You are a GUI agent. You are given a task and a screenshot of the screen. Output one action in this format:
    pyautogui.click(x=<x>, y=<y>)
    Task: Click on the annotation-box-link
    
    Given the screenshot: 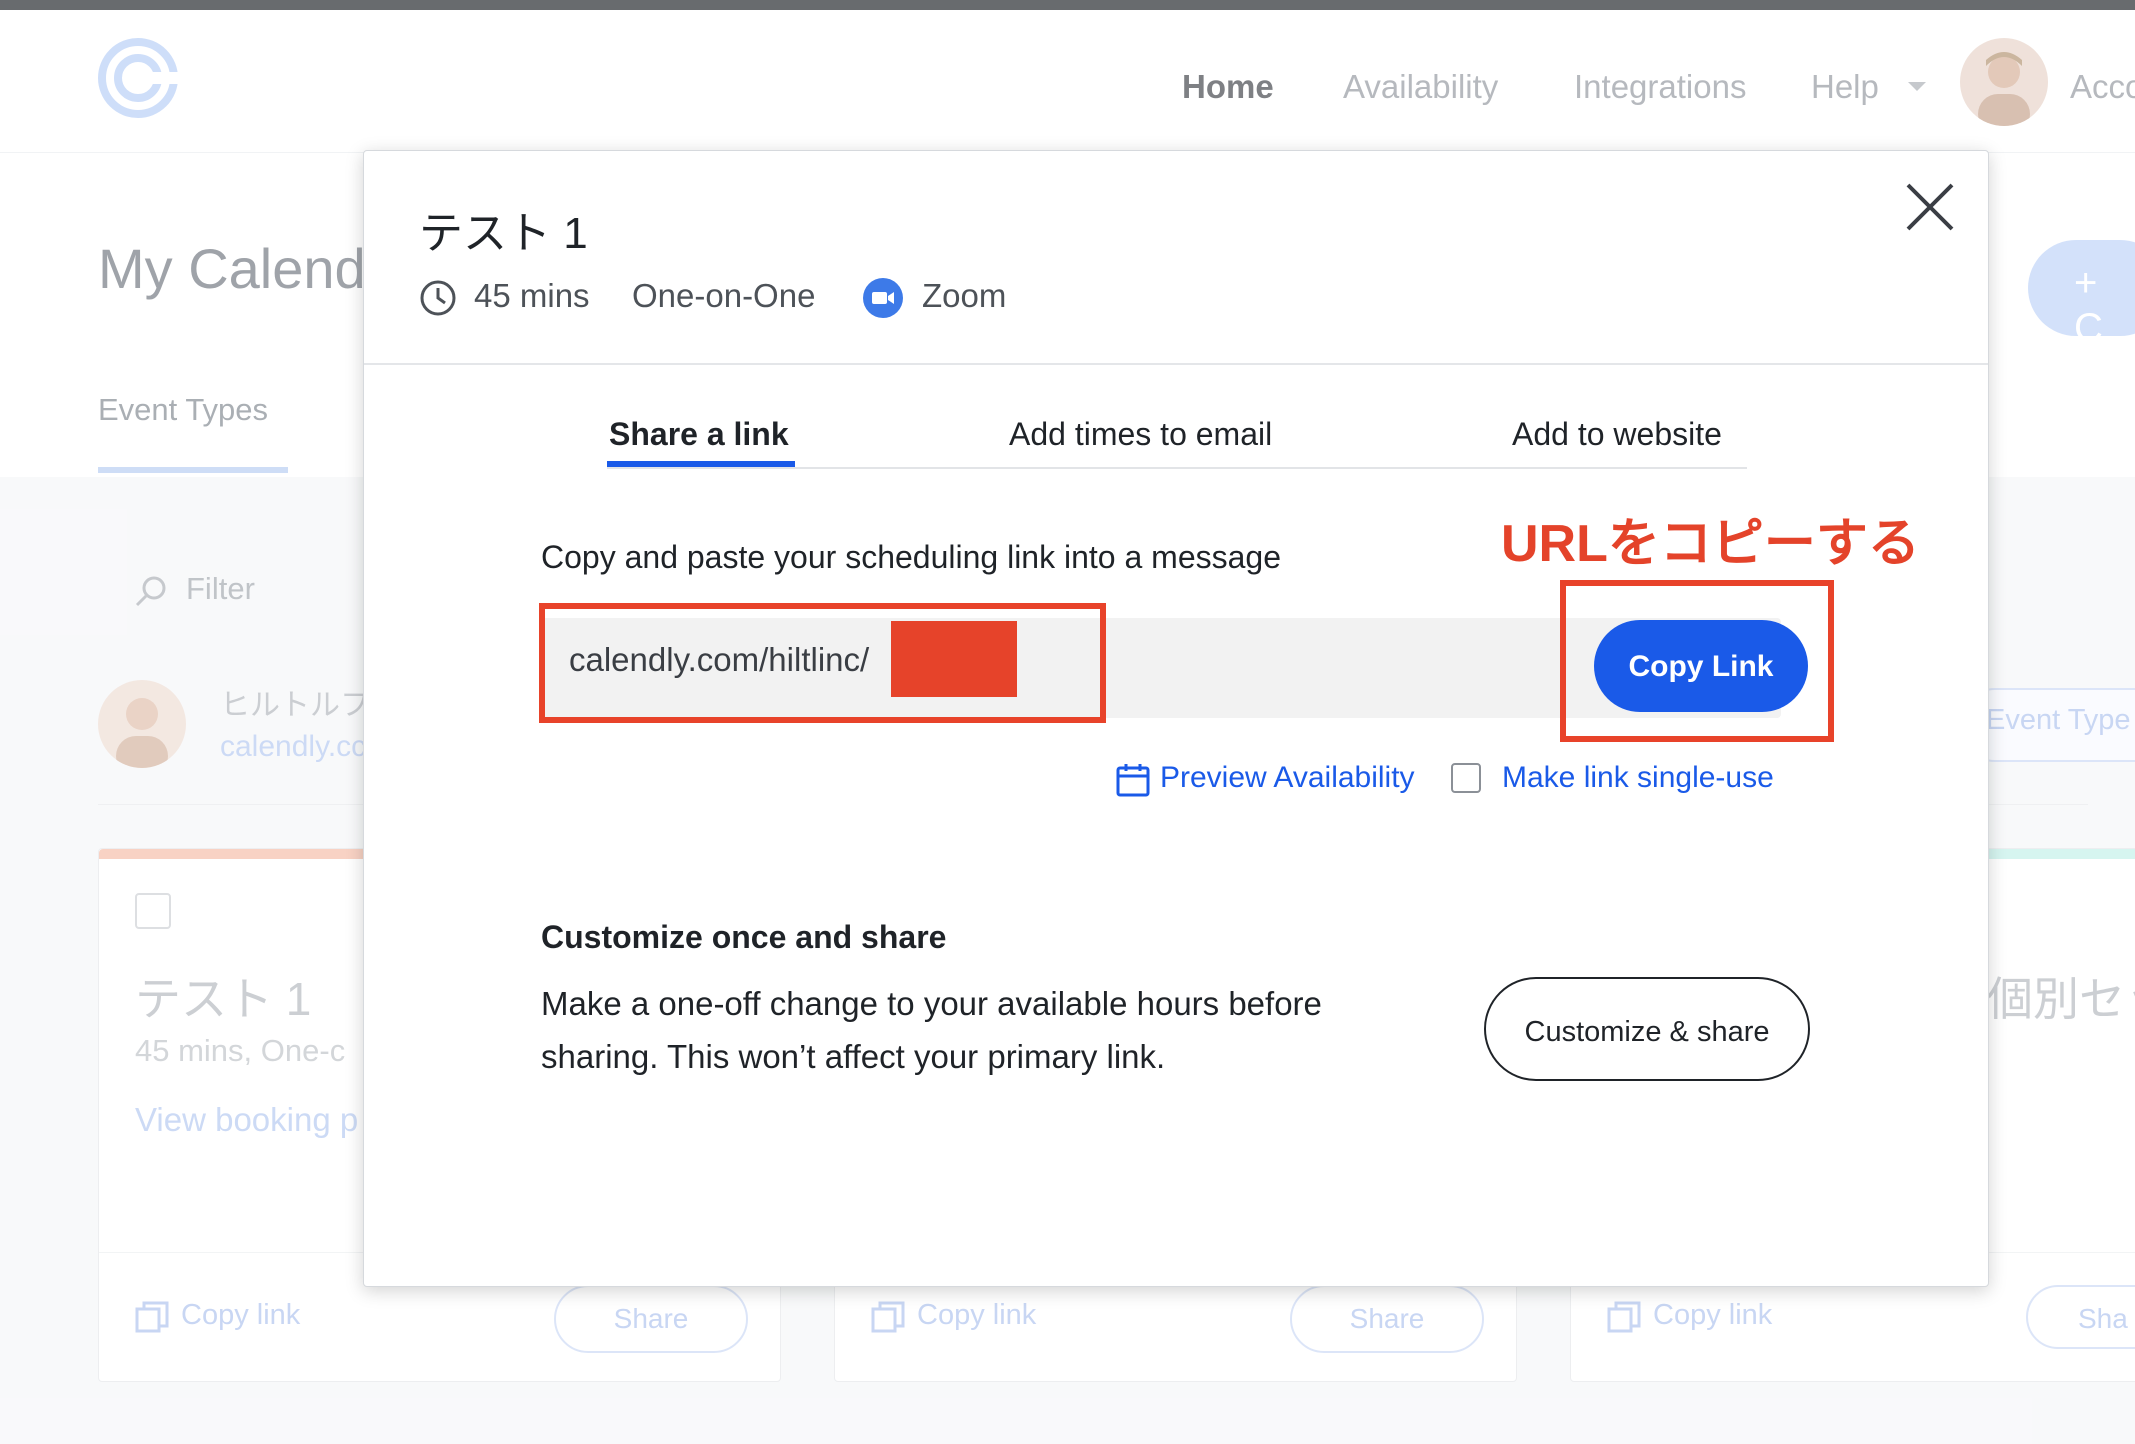 What is the action you would take?
    pyautogui.click(x=822, y=663)
    